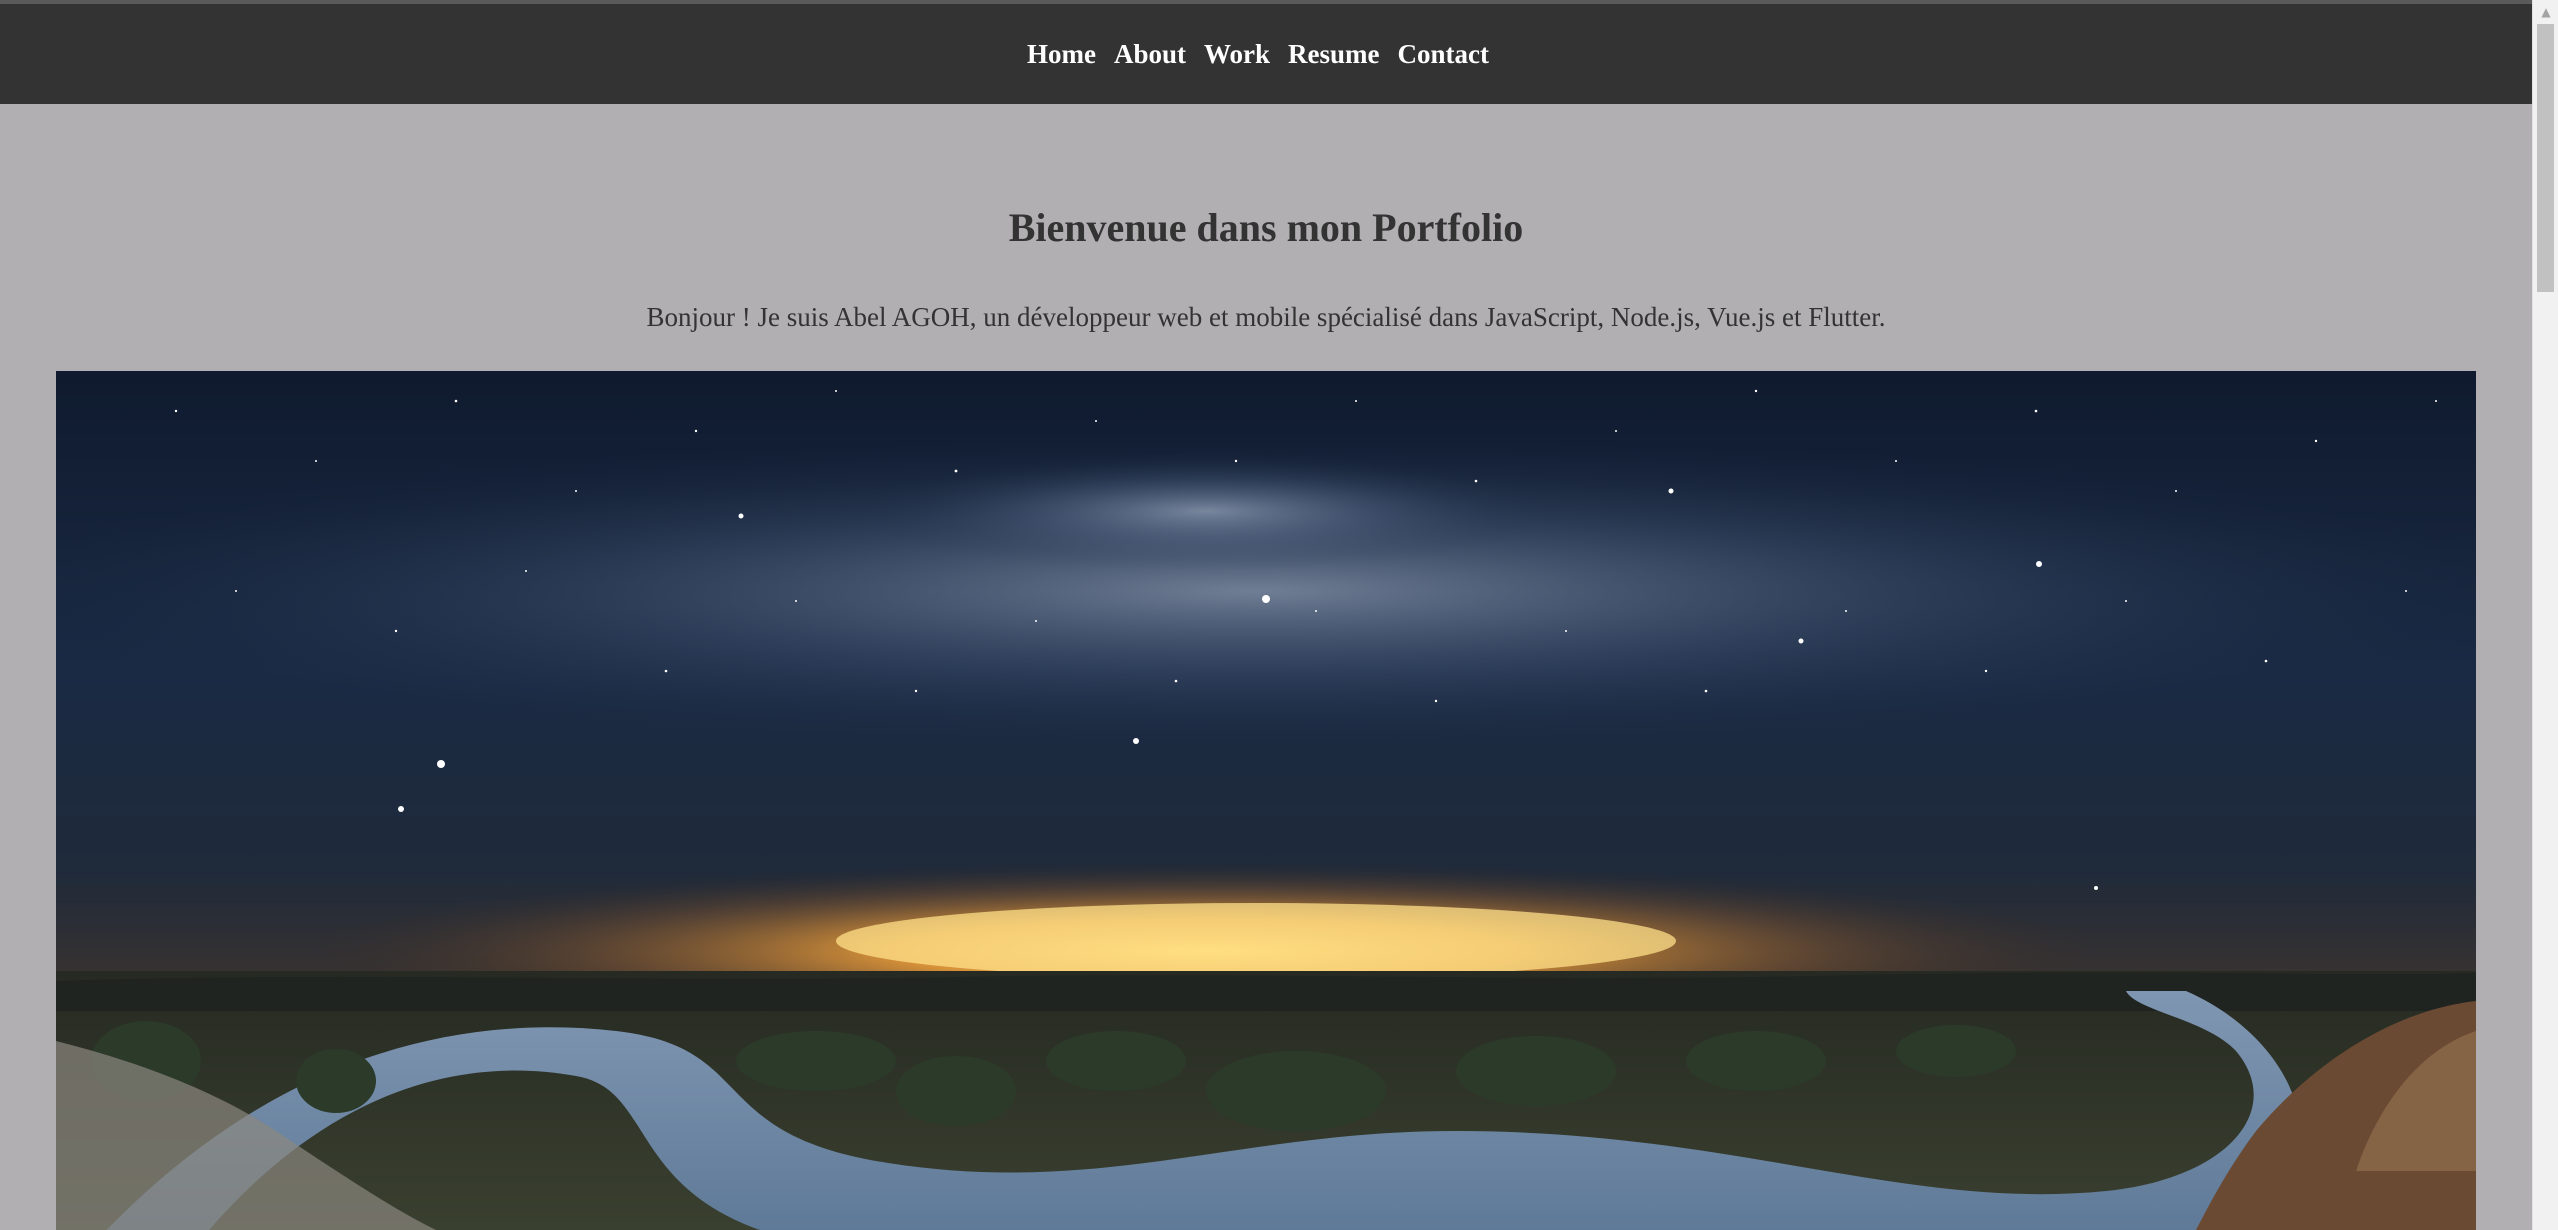 This screenshot has width=2558, height=1230. What do you see at coordinates (1061, 54) in the screenshot?
I see `nav-link-home: Home` at bounding box center [1061, 54].